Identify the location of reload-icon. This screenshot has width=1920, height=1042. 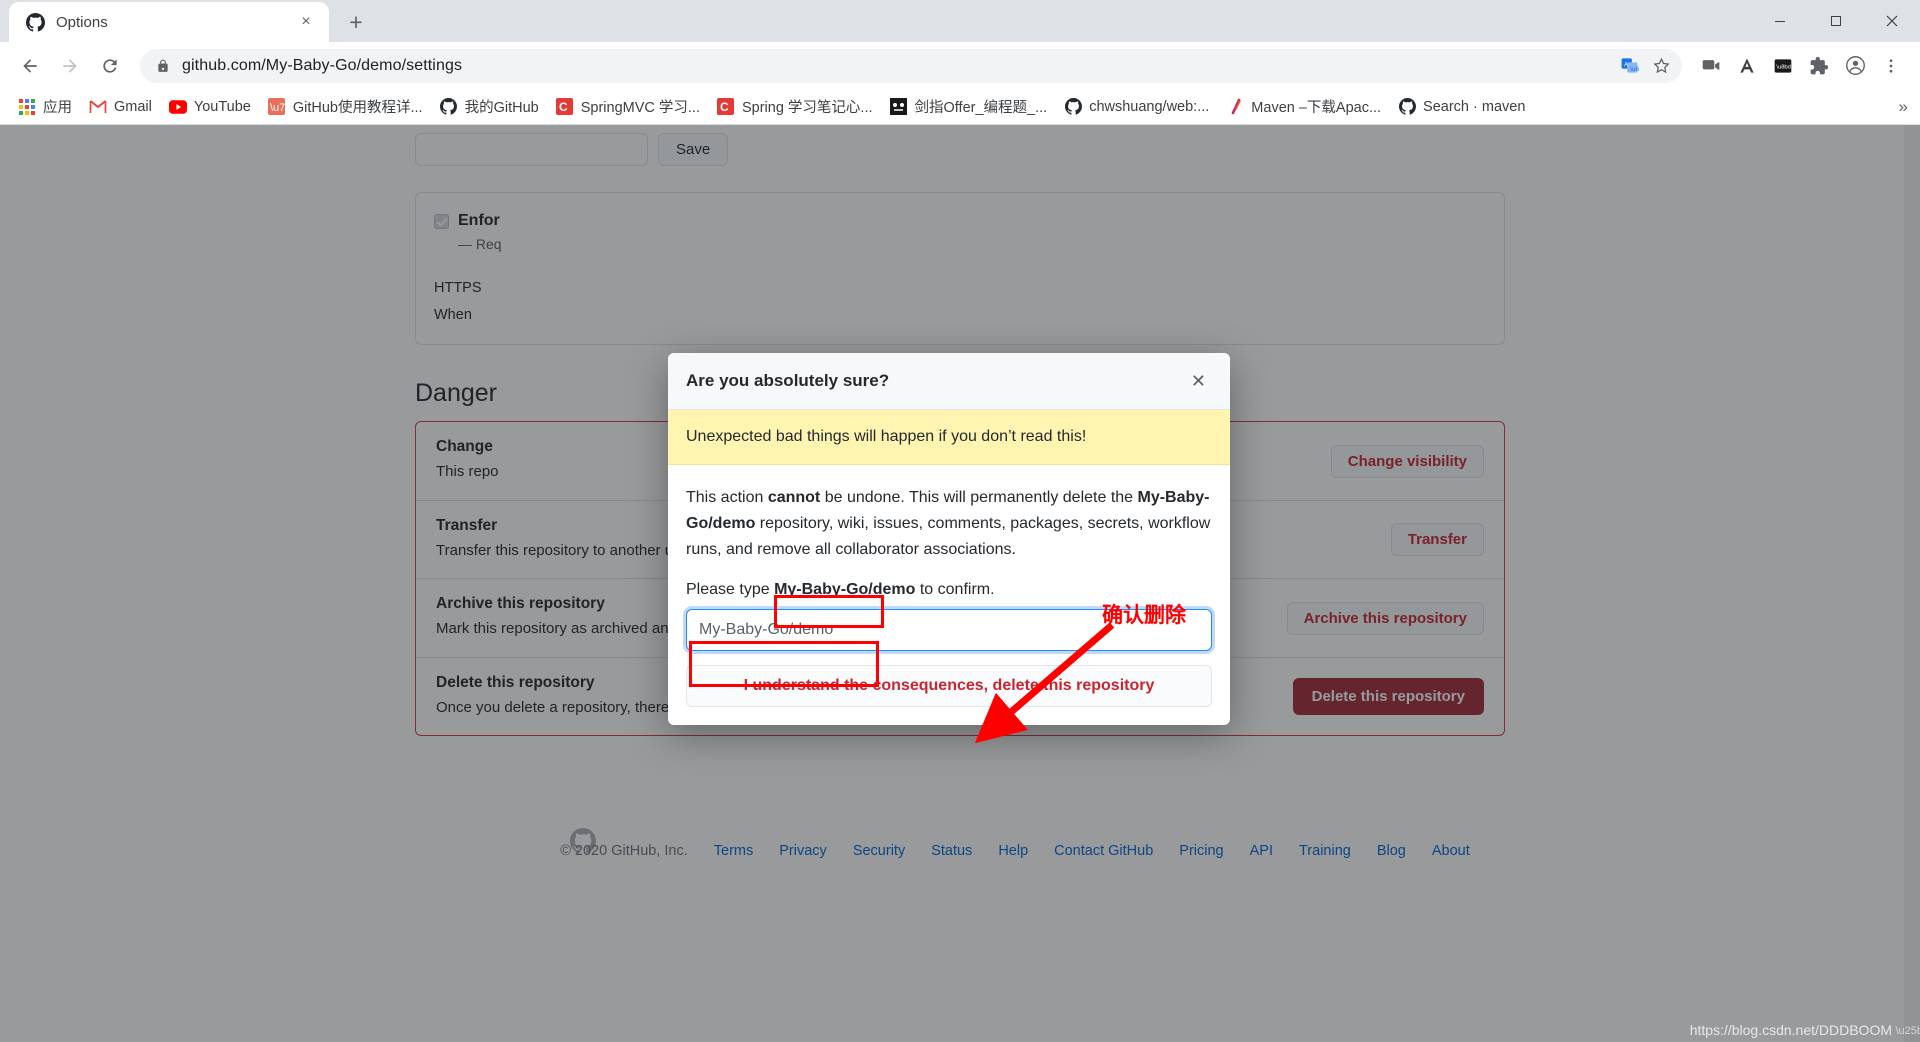
(110, 66).